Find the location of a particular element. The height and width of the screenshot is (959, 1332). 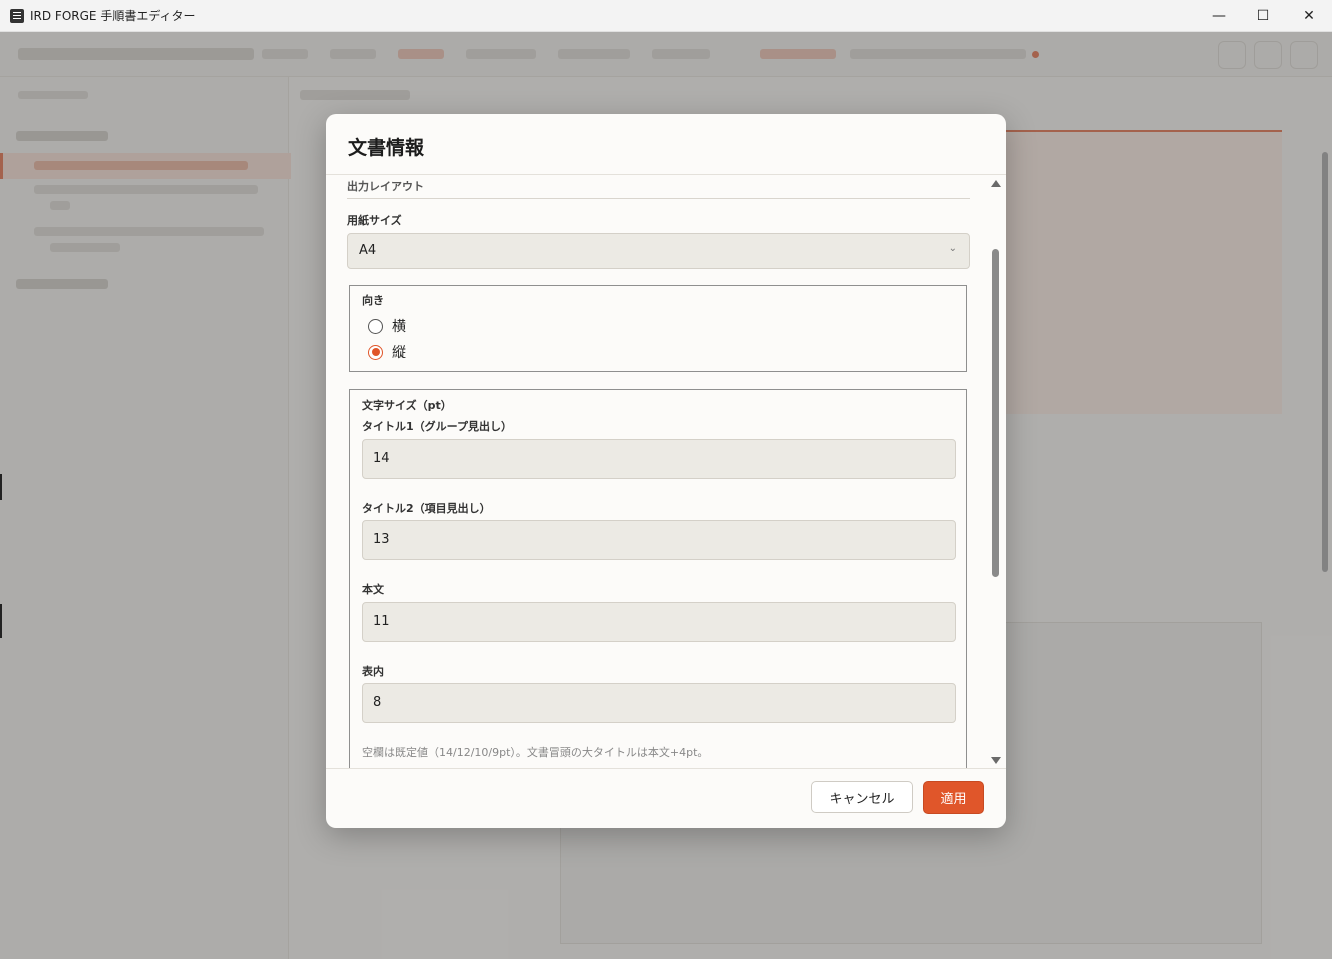

scrollbar-thumb is located at coordinates (995, 413).